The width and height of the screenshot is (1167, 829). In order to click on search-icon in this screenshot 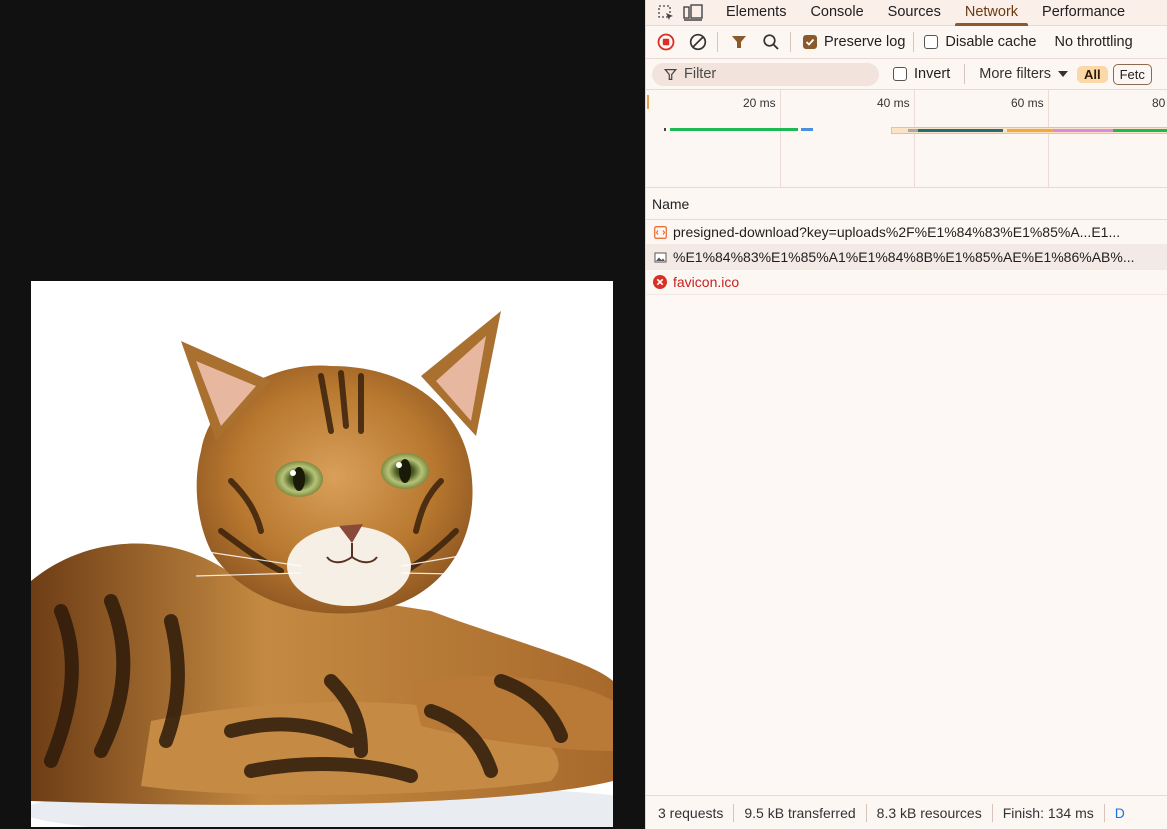, I will do `click(771, 42)`.